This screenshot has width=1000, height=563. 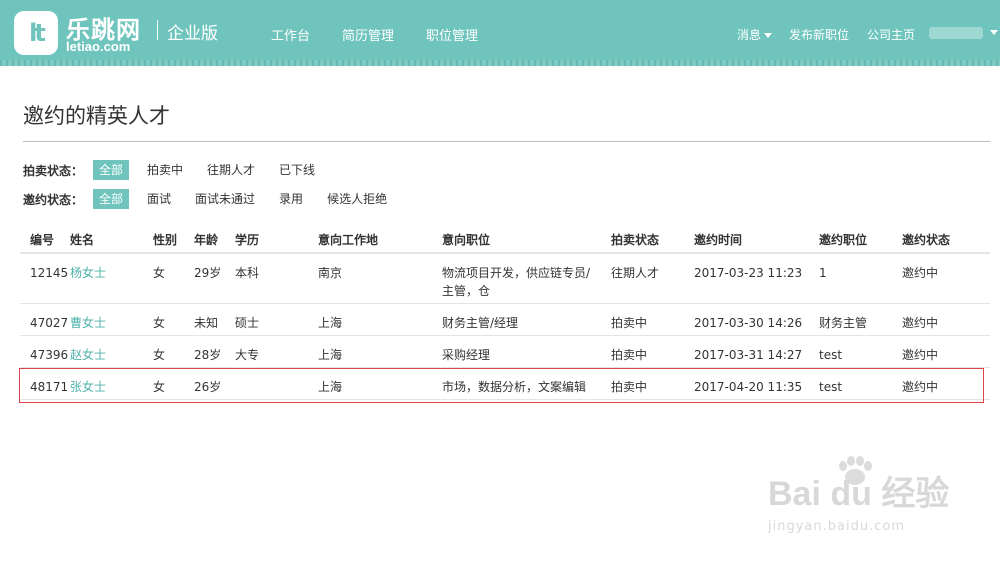 What do you see at coordinates (756, 278) in the screenshot?
I see `cell-invite-time: 2017-03-23 11:23` at bounding box center [756, 278].